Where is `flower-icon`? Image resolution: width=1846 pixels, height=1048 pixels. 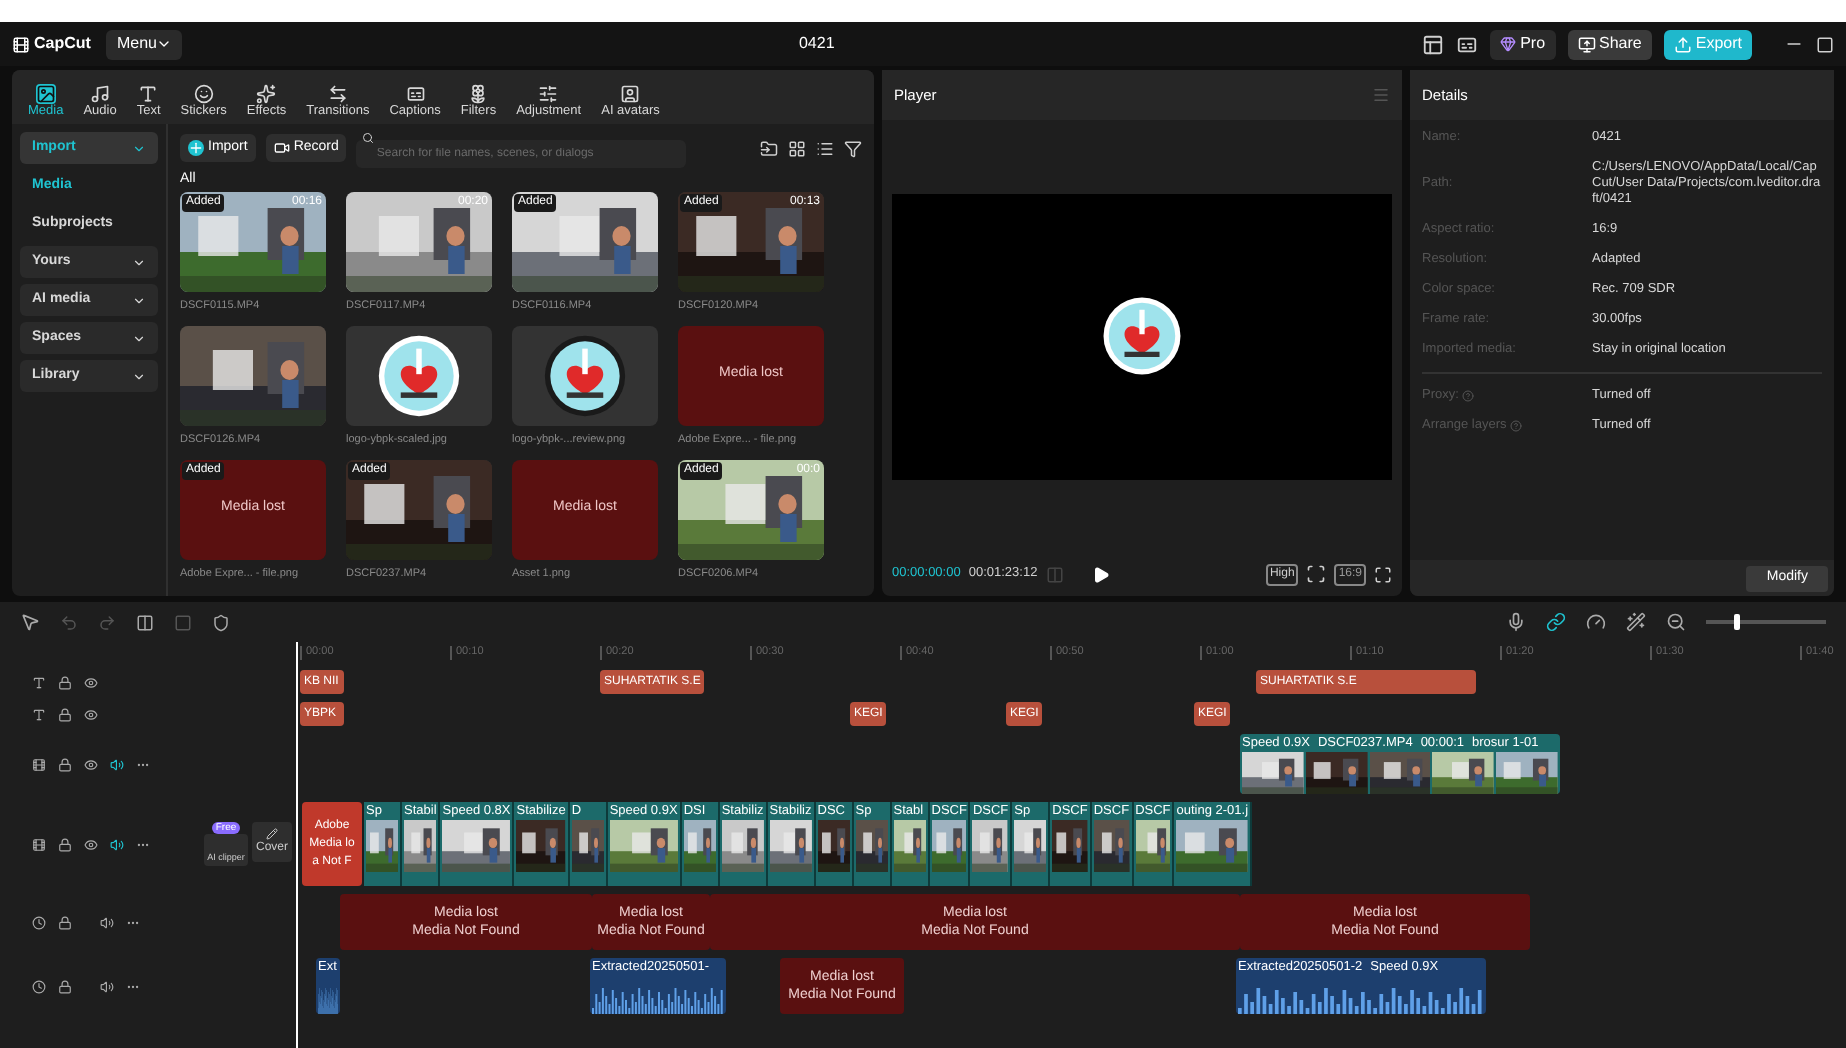
flower-icon is located at coordinates (478, 94).